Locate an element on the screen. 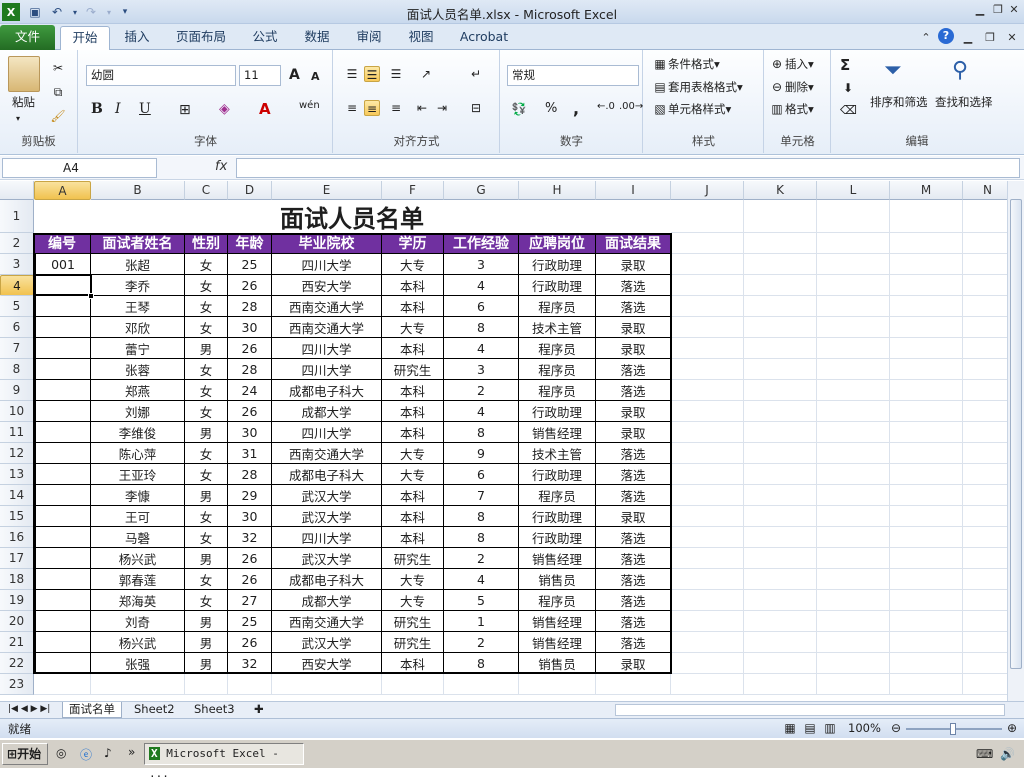 The height and width of the screenshot is (784, 1024). new-sheet-icon: ✚ is located at coordinates (259, 710).